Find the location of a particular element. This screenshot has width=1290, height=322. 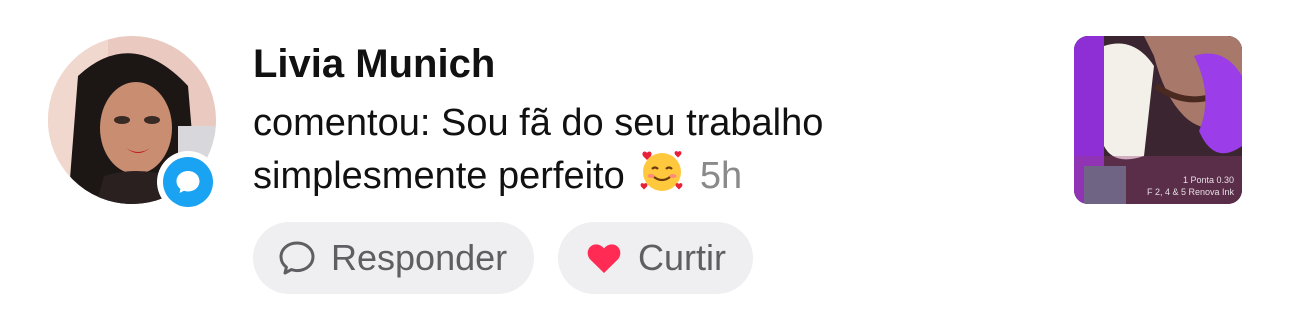

timestamp: 5h is located at coordinates (721, 176).